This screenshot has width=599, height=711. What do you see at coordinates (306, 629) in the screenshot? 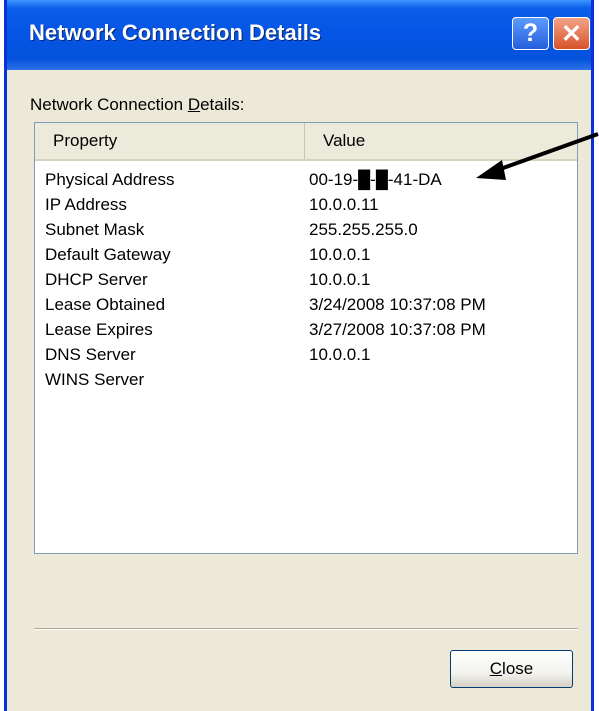
I see `footer-separator` at bounding box center [306, 629].